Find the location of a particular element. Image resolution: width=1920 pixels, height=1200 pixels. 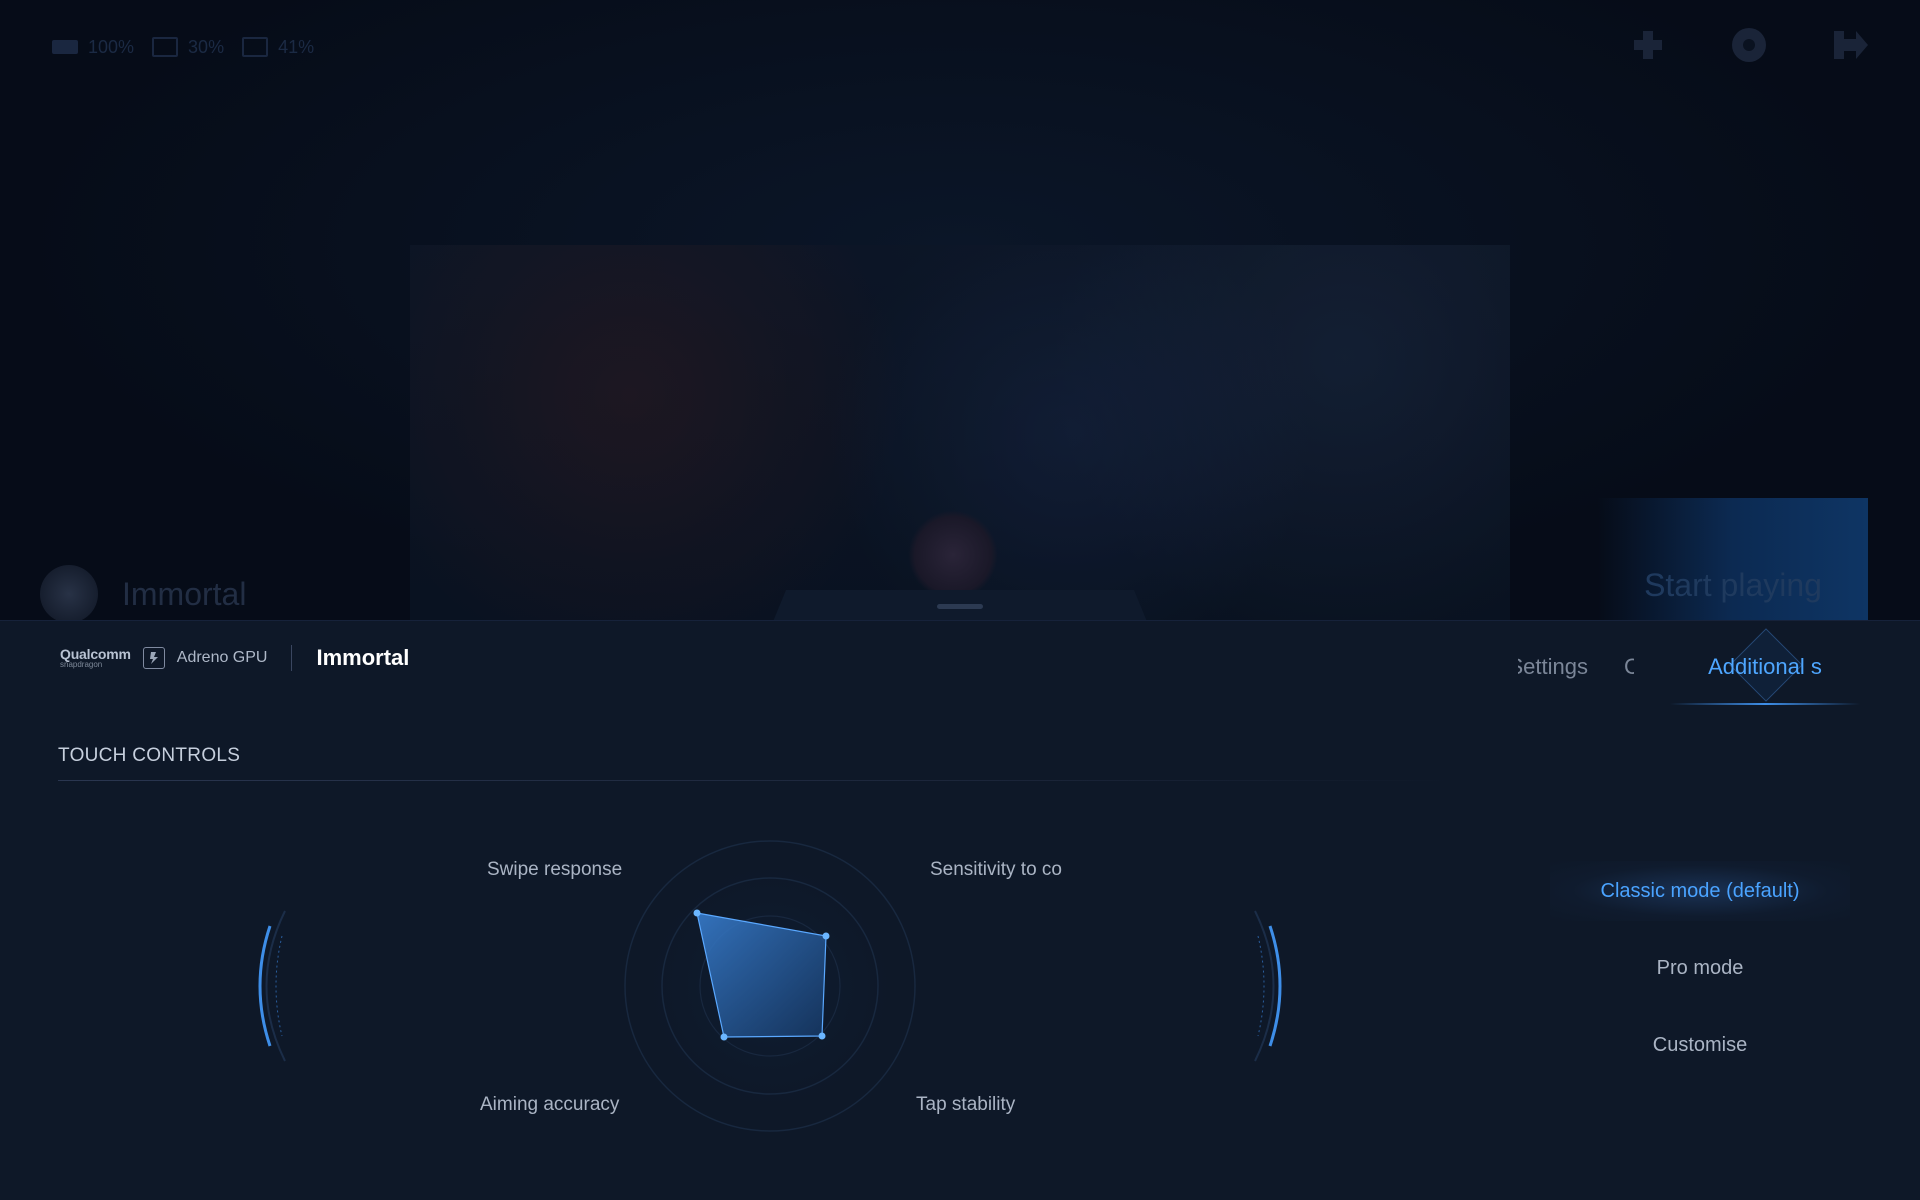

cpu-status: 30% is located at coordinates (188, 47).